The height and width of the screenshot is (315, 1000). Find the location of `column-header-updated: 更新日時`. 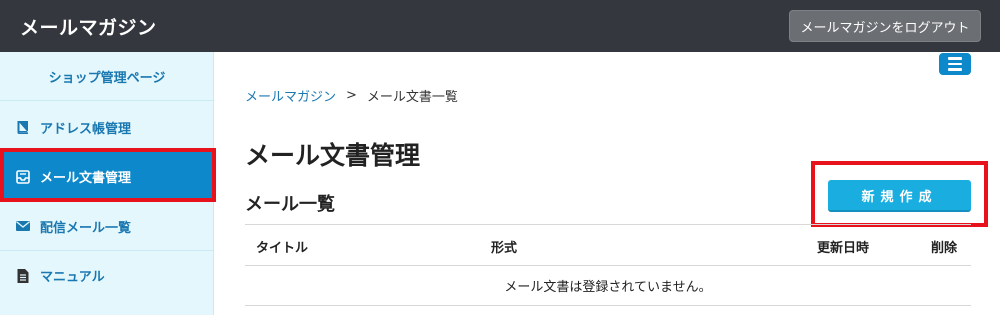

column-header-updated: 更新日時 is located at coordinates (843, 248).